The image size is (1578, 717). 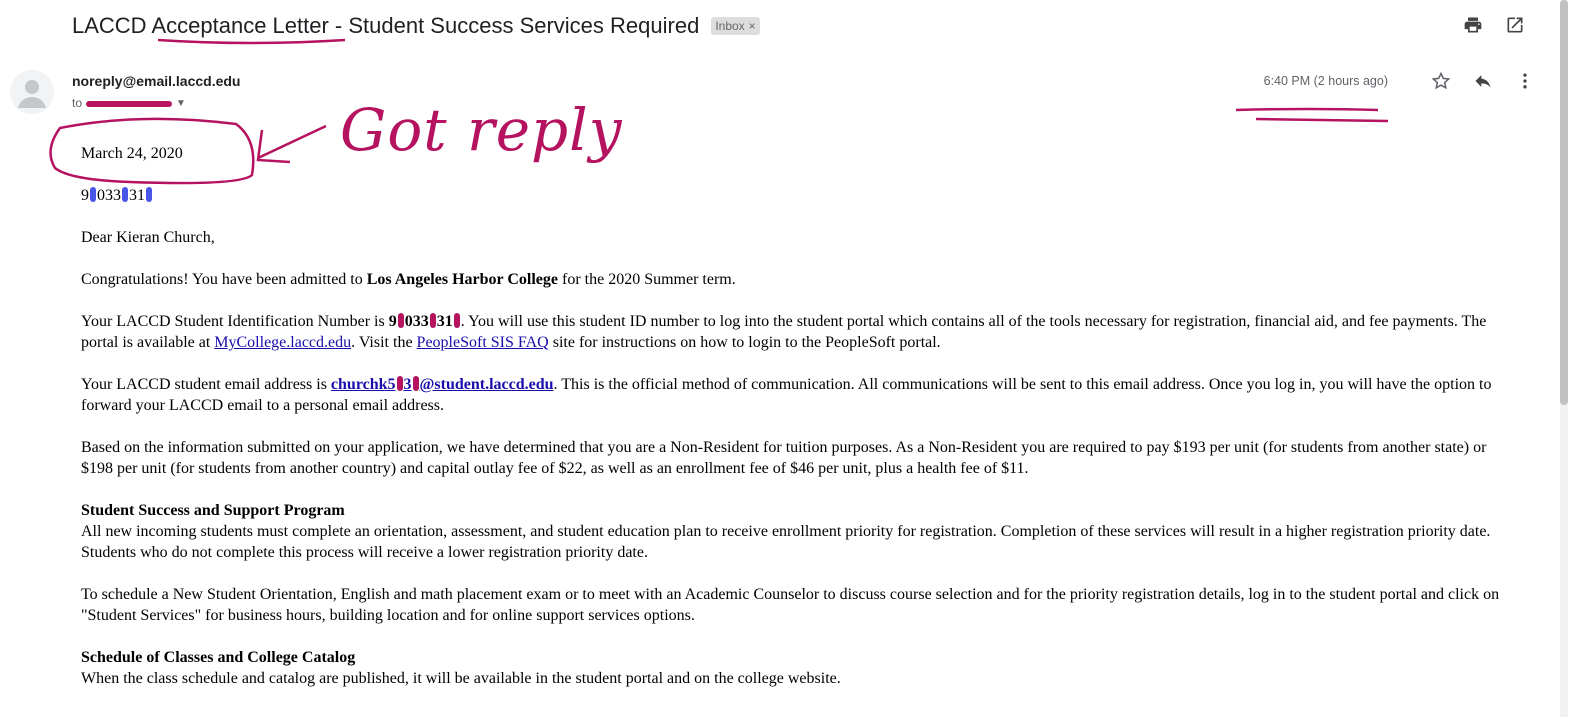 I want to click on more-vert-icon, so click(x=1525, y=81).